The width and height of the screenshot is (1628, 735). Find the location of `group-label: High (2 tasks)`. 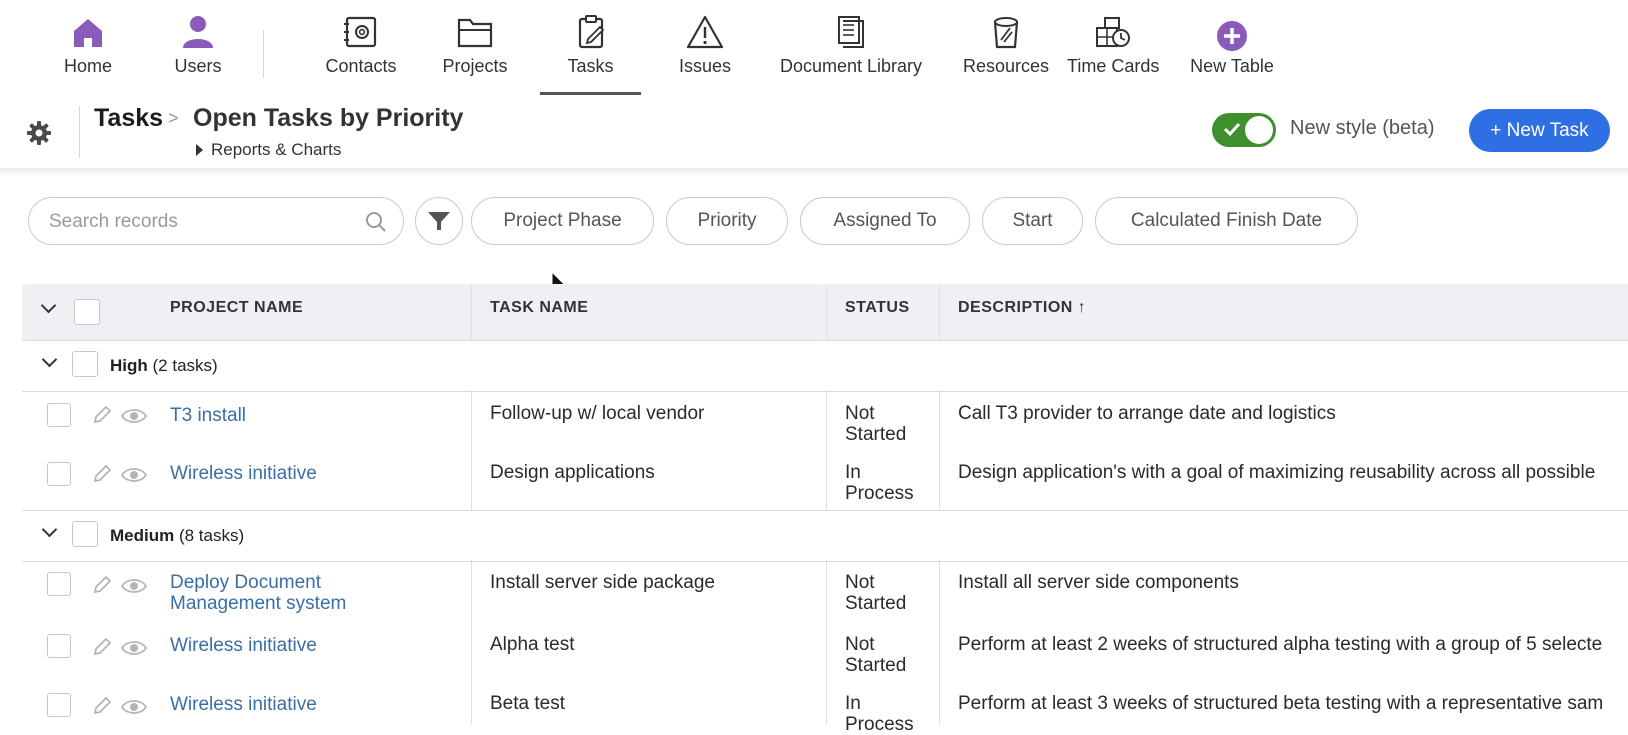

group-label: High (2 tasks) is located at coordinates (164, 366).